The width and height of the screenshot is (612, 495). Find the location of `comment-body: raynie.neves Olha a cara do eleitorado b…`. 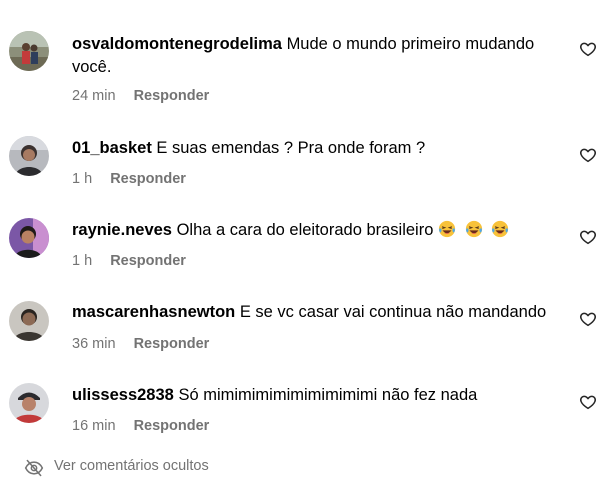

comment-body: raynie.neves Olha a cara do eleitorado b… is located at coordinates (322, 230).